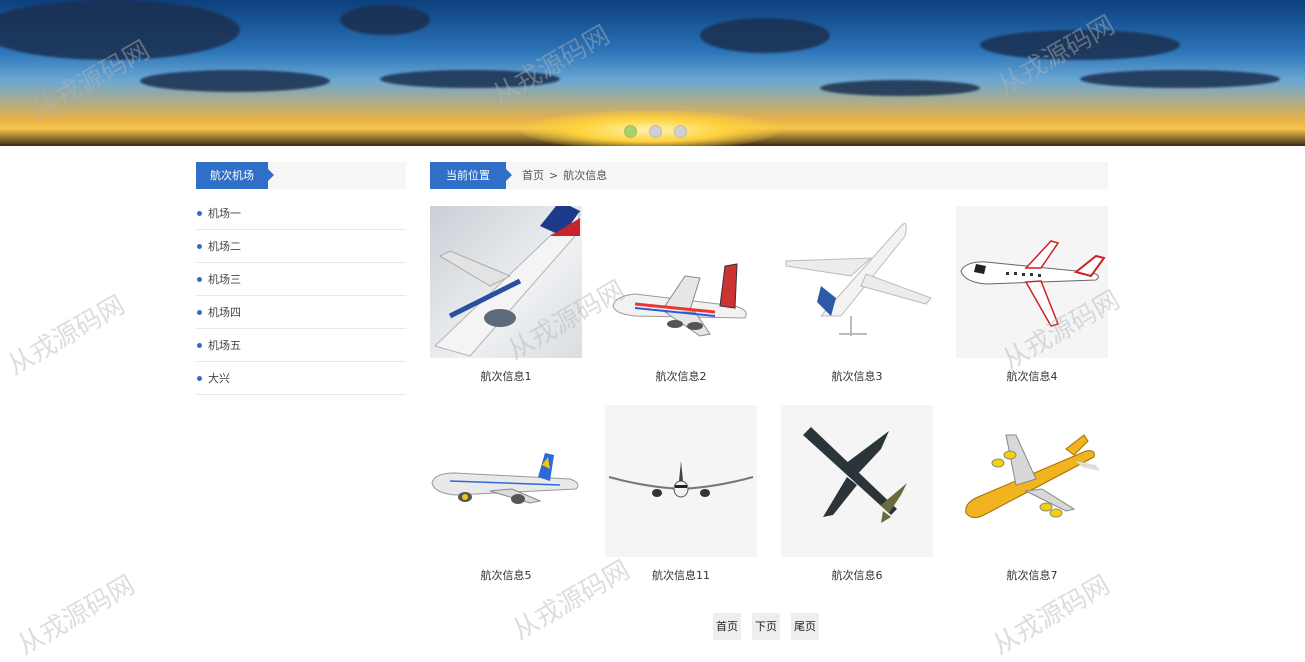 The image size is (1305, 662). What do you see at coordinates (1032, 575) in the screenshot?
I see `flight-caption: 航次信息7` at bounding box center [1032, 575].